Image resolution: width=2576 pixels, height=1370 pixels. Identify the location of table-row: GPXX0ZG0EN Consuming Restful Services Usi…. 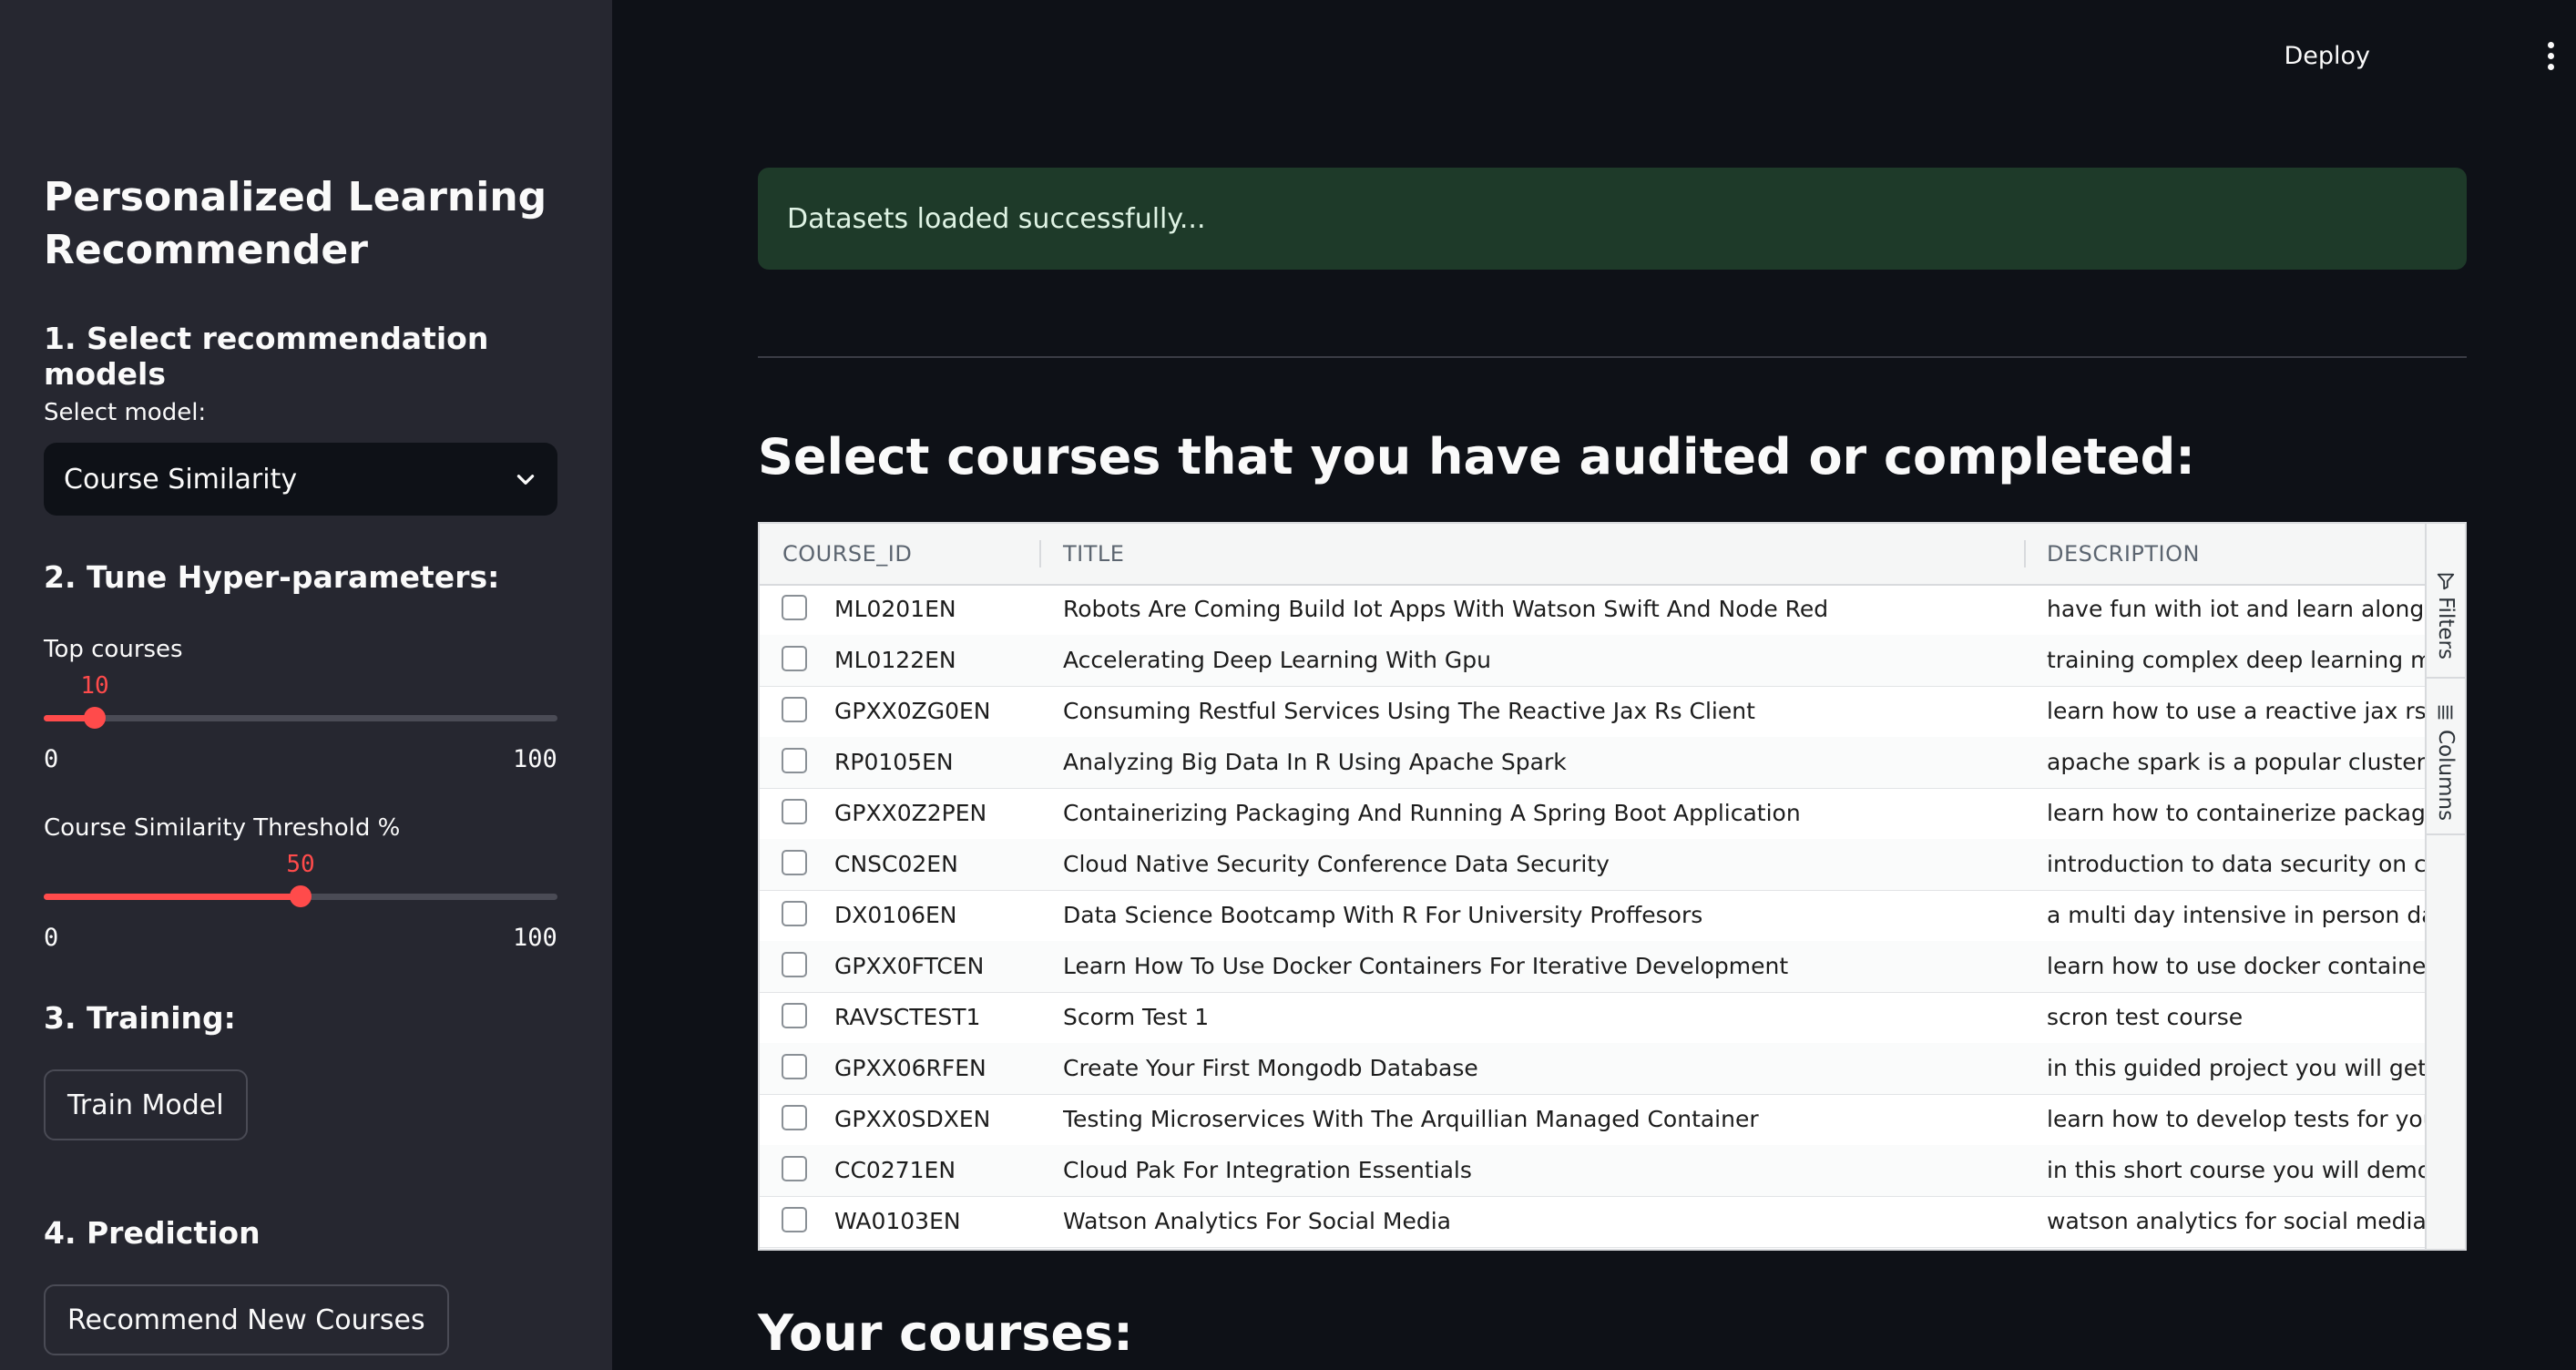
(1595, 712).